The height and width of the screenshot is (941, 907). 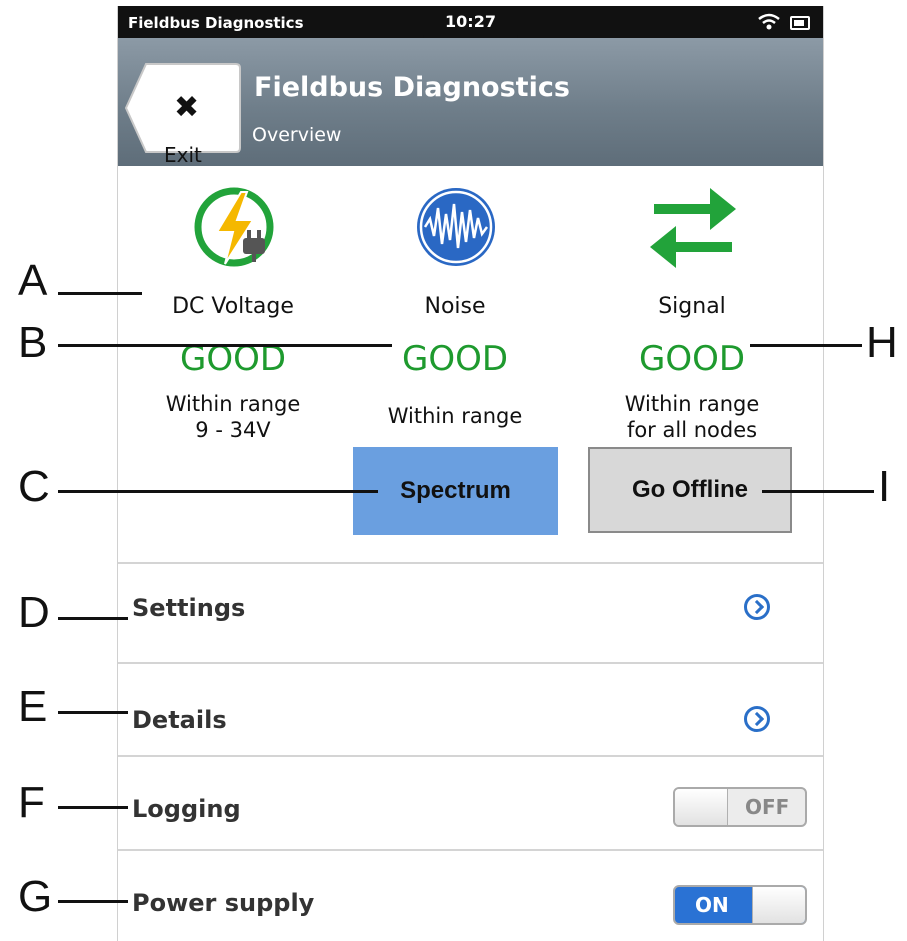 What do you see at coordinates (35, 896) in the screenshot?
I see `callout-g: G` at bounding box center [35, 896].